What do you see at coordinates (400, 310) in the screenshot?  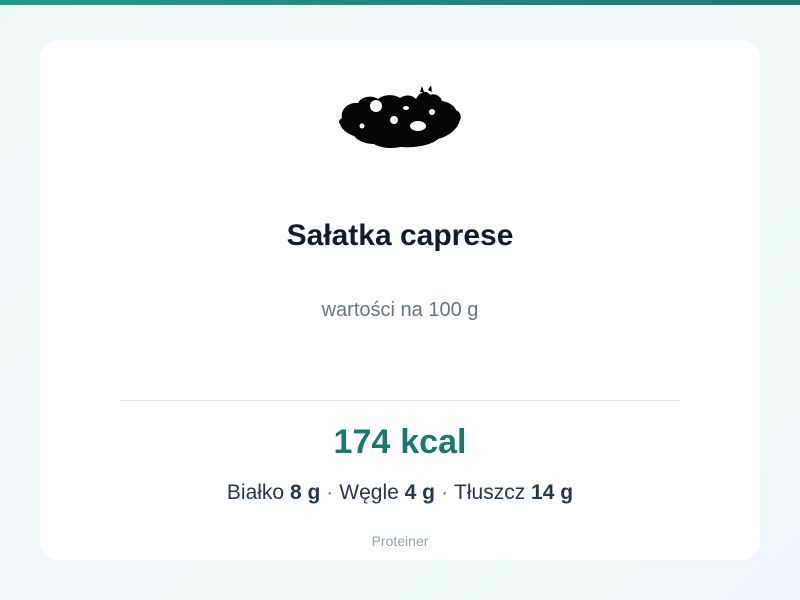 I see `per-100g-label: wartości na 100 g` at bounding box center [400, 310].